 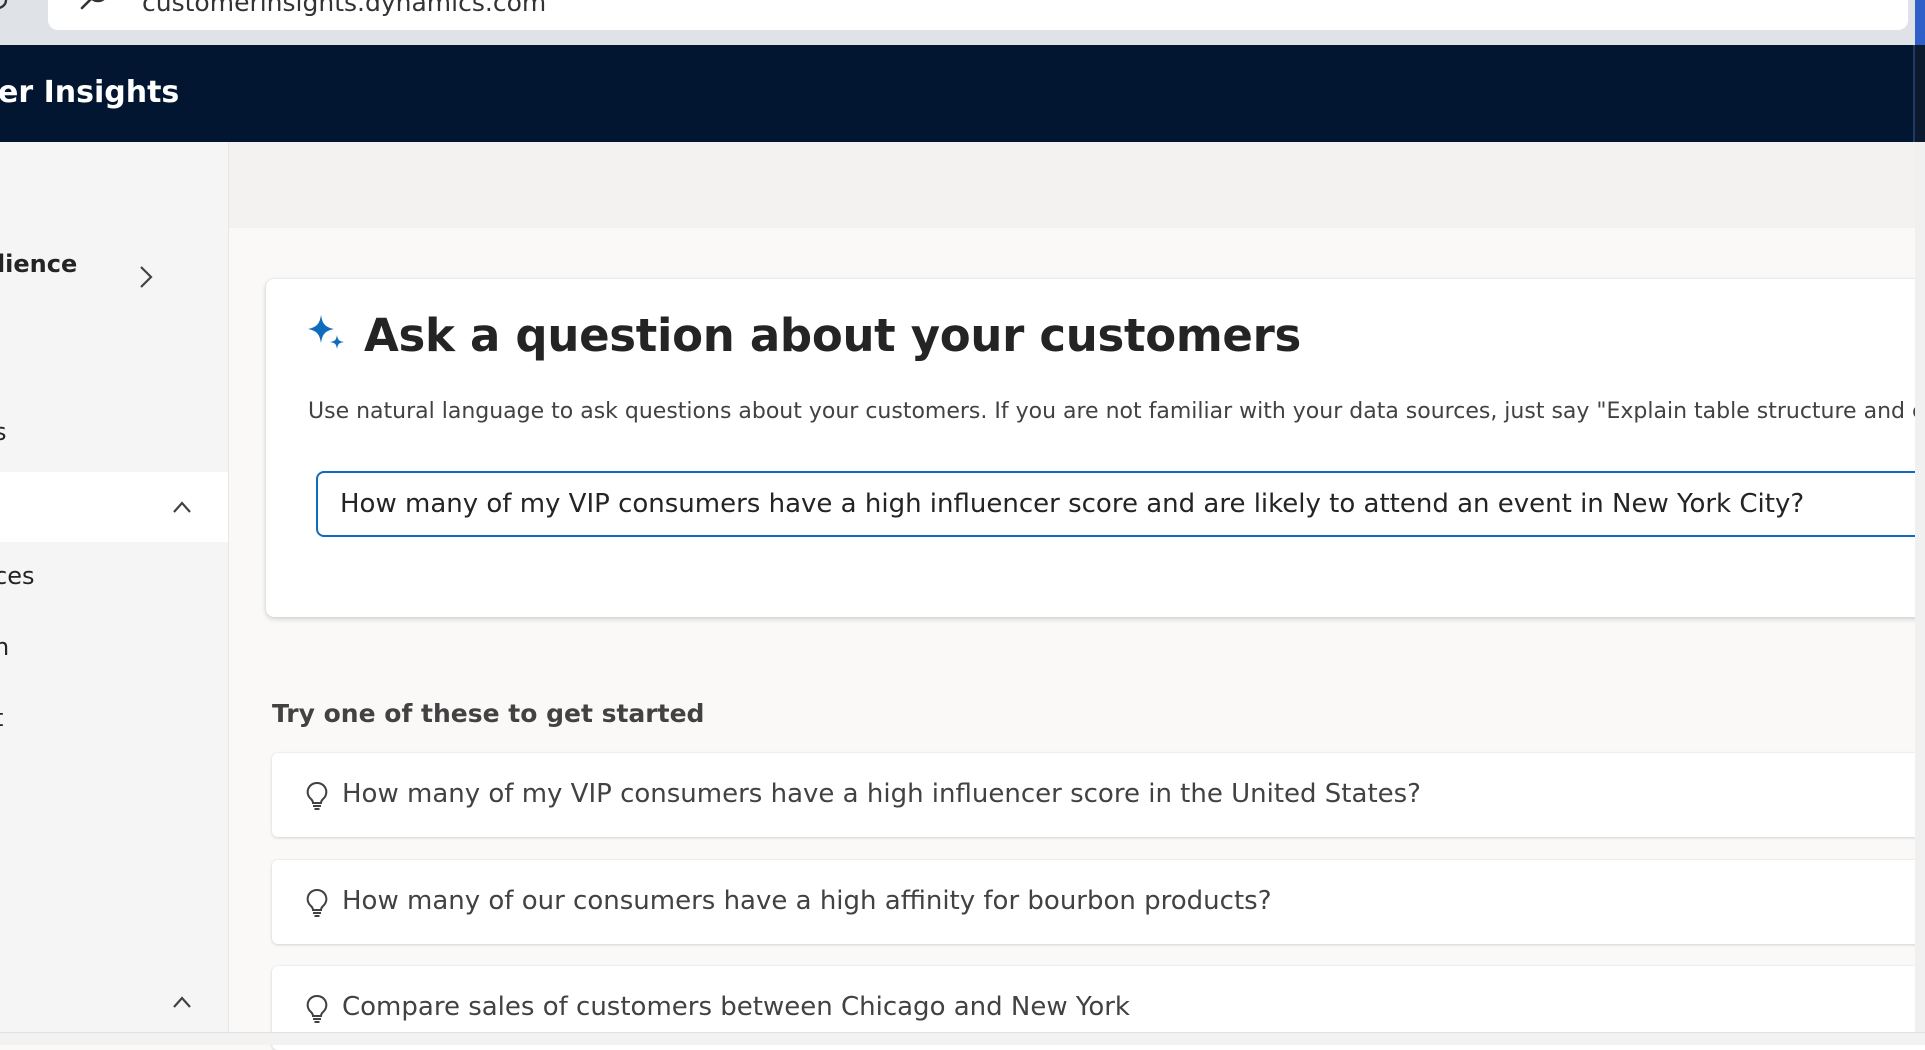 I want to click on header-scroll-edge, so click(x=1919, y=93).